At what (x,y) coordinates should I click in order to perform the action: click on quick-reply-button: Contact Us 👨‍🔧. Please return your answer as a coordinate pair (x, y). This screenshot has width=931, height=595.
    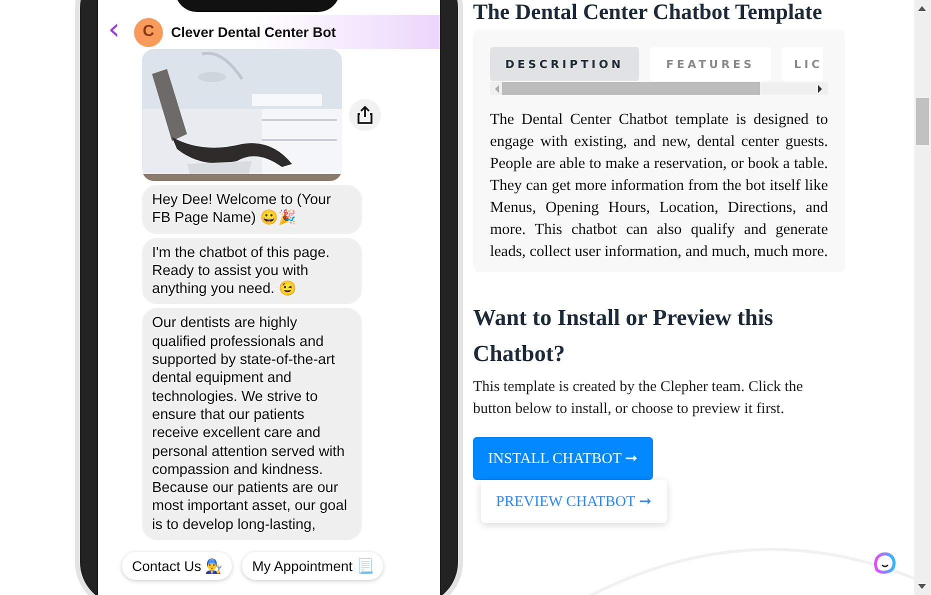
    Looking at the image, I should click on (177, 566).